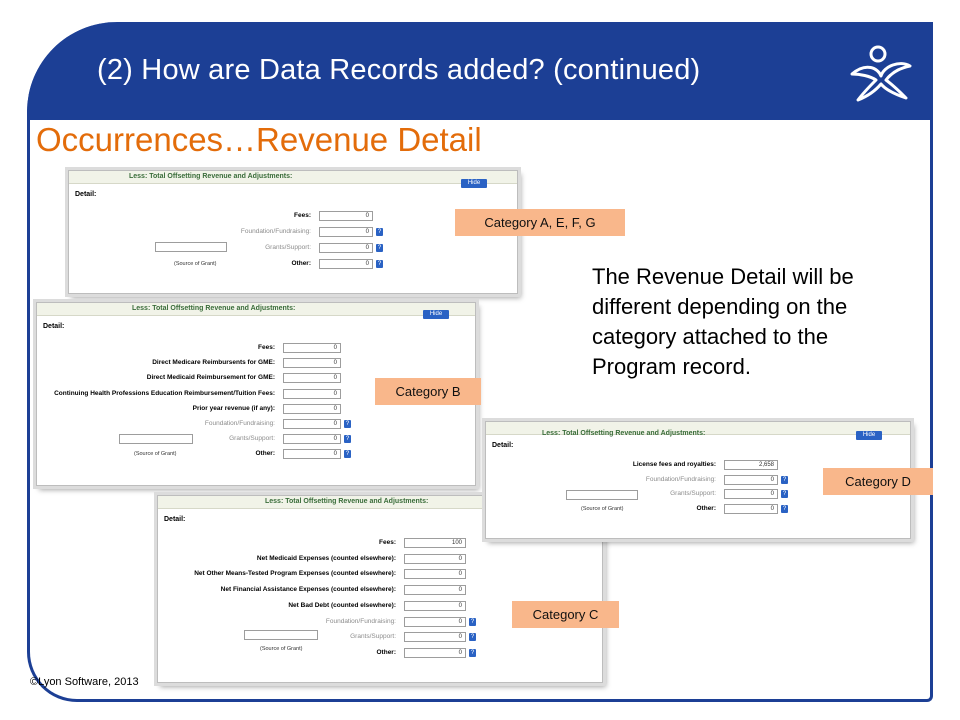 This screenshot has width=960, height=720. What do you see at coordinates (881, 73) in the screenshot?
I see `lyon-software-logo-icon` at bounding box center [881, 73].